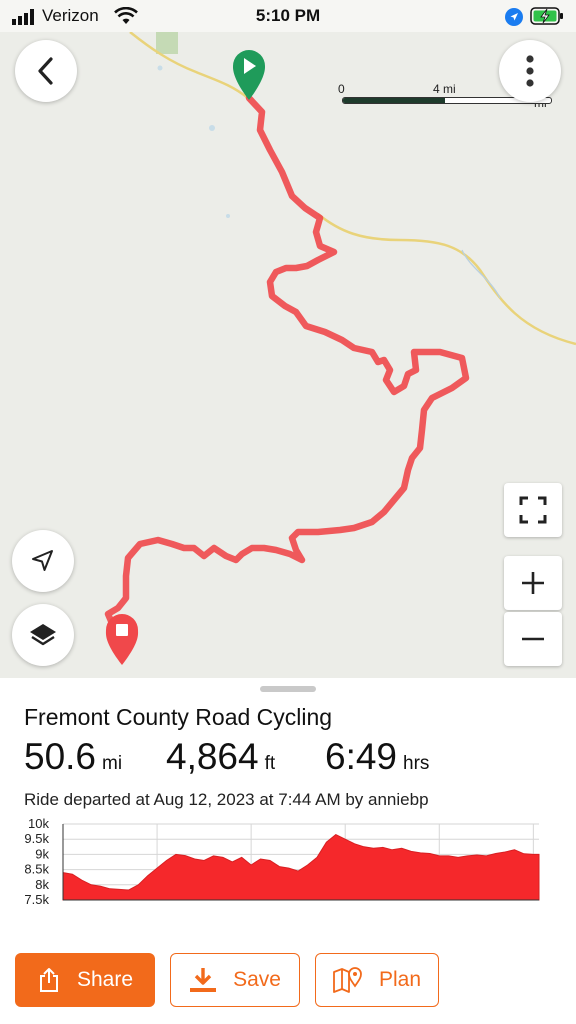 The width and height of the screenshot is (576, 1024). What do you see at coordinates (203, 980) in the screenshot?
I see `download-icon` at bounding box center [203, 980].